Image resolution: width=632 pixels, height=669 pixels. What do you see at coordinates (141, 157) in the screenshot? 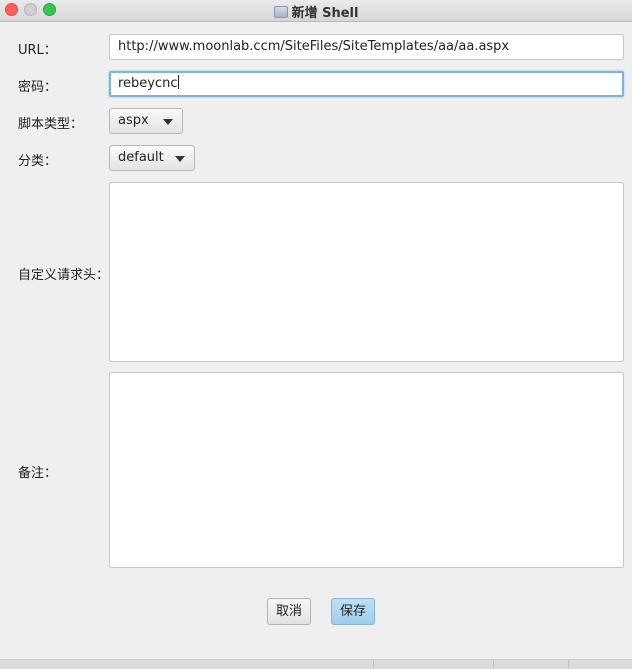
I see `category-value: default` at bounding box center [141, 157].